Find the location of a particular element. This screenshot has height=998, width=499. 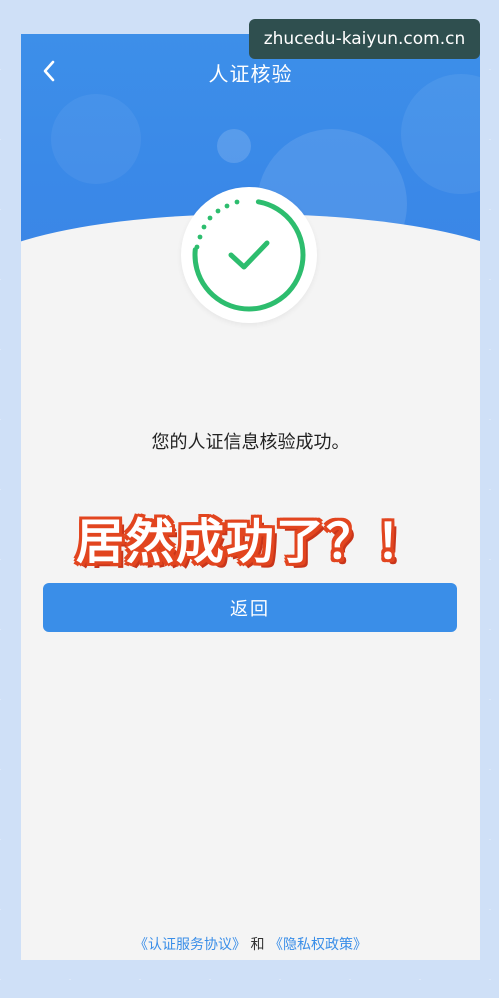

service-agreement-link: 《认证服务协议》 is located at coordinates (190, 945).